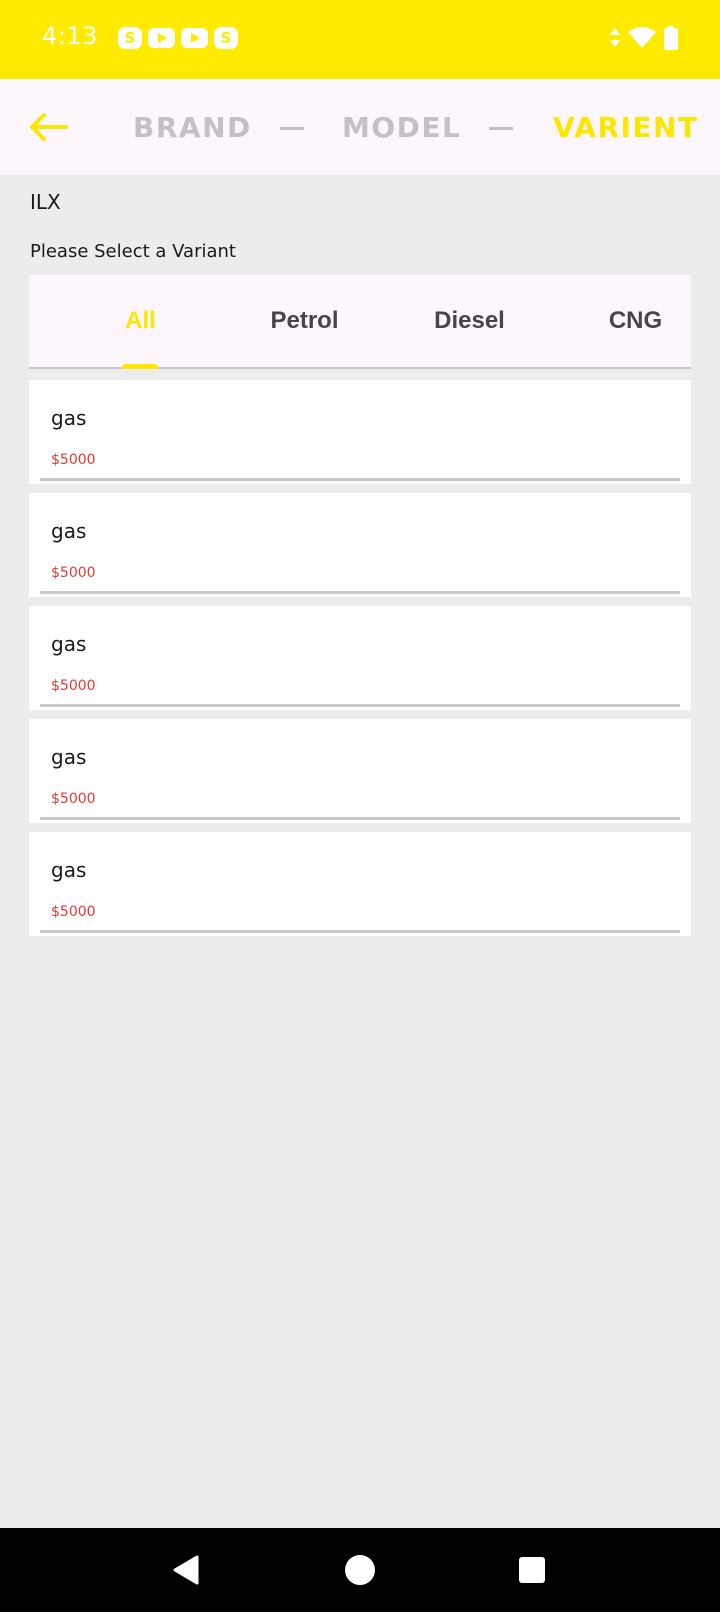 This screenshot has width=720, height=1612. I want to click on tab-petrol-label: Petrol, so click(304, 320).